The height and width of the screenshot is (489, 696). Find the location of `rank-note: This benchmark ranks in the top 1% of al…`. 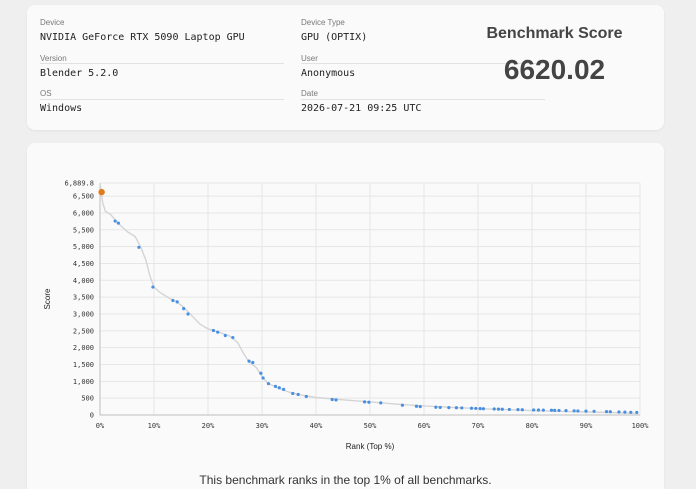

rank-note: This benchmark ranks in the top 1% of al… is located at coordinates (345, 480).